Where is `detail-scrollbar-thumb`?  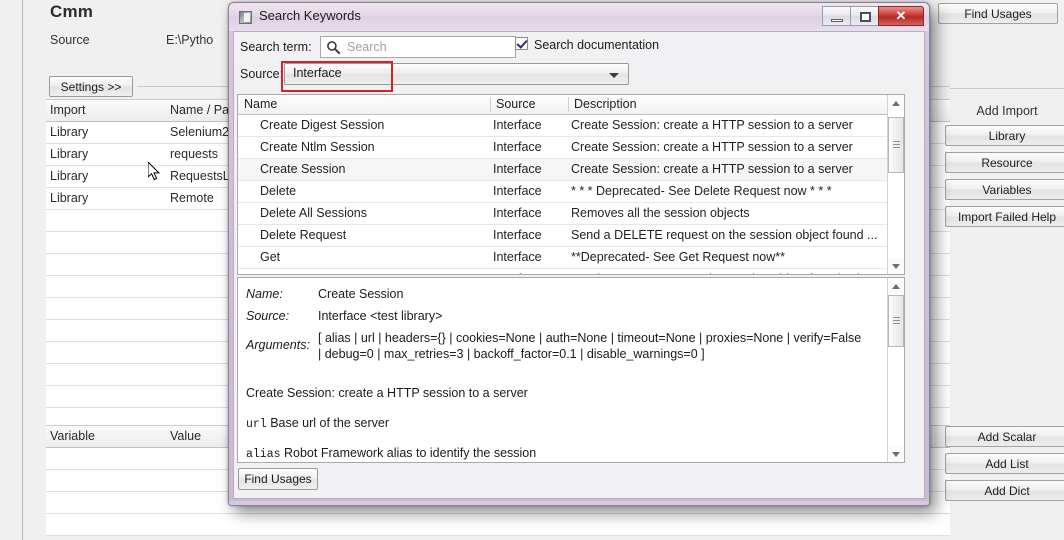
detail-scrollbar-thumb is located at coordinates (896, 321).